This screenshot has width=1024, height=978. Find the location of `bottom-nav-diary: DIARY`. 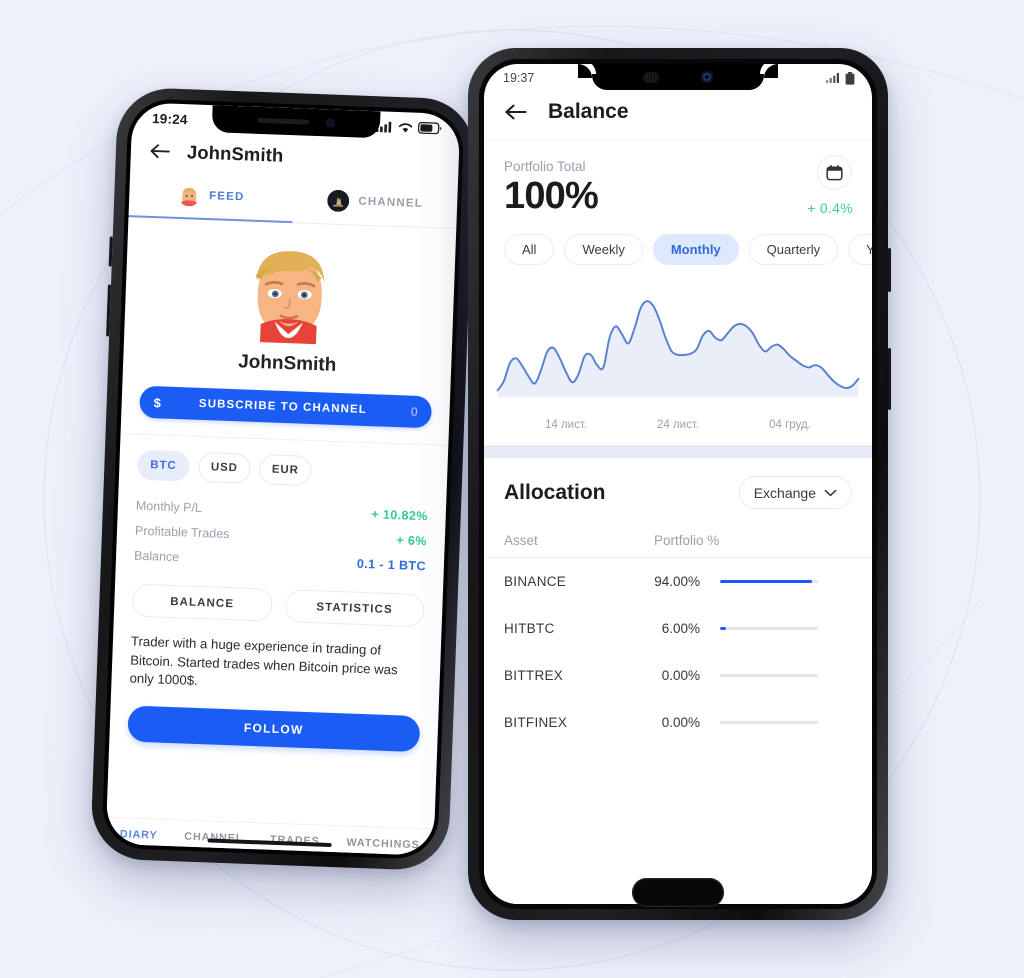

bottom-nav-diary: DIARY is located at coordinates (139, 834).